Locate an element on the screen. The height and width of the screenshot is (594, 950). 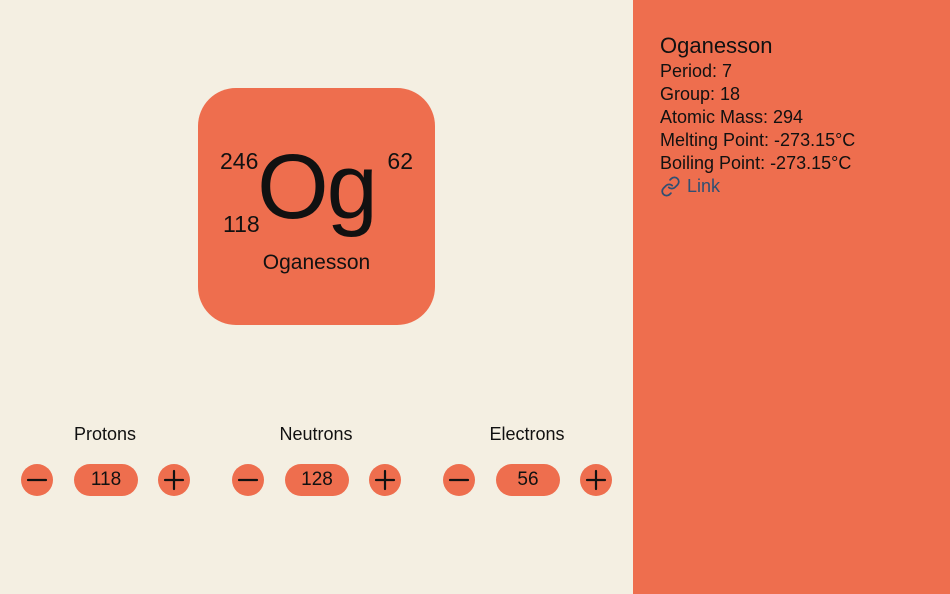
electrons-value: 56 is located at coordinates (528, 480).